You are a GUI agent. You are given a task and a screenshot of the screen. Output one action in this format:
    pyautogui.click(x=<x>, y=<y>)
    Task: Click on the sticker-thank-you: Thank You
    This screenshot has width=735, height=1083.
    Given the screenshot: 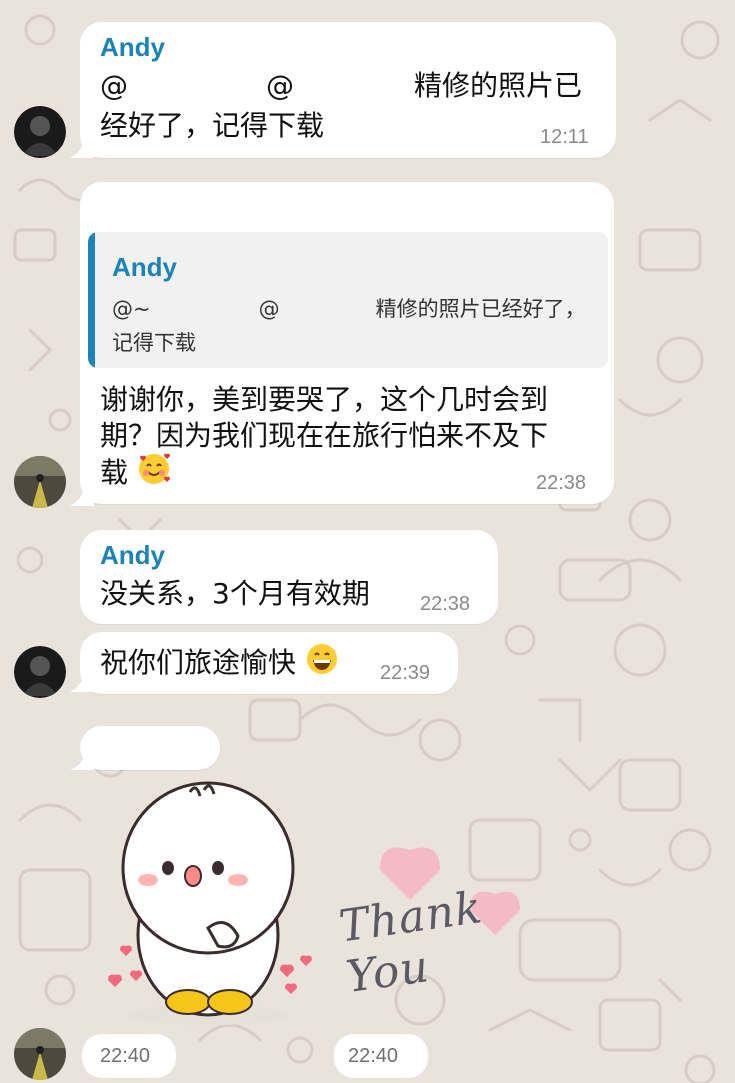 What is the action you would take?
    pyautogui.click(x=455, y=916)
    